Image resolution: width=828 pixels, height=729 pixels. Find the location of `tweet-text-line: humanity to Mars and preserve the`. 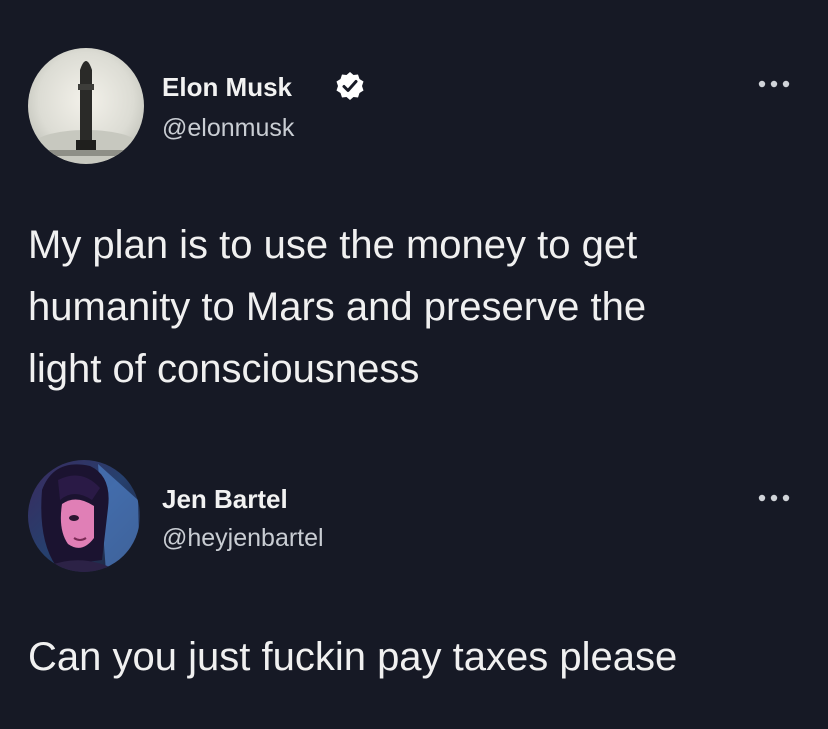

tweet-text-line: humanity to Mars and preserve the is located at coordinates (337, 307).